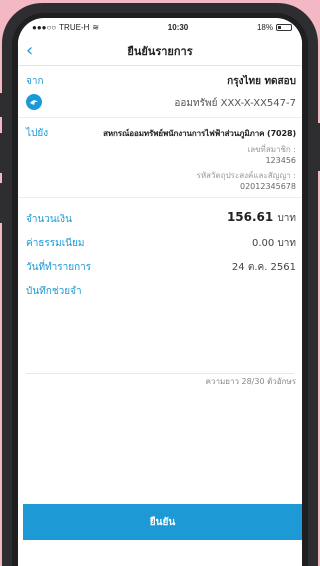 This screenshot has width=320, height=566. I want to click on date-value: 24 ต.ค. 2561, so click(263, 267).